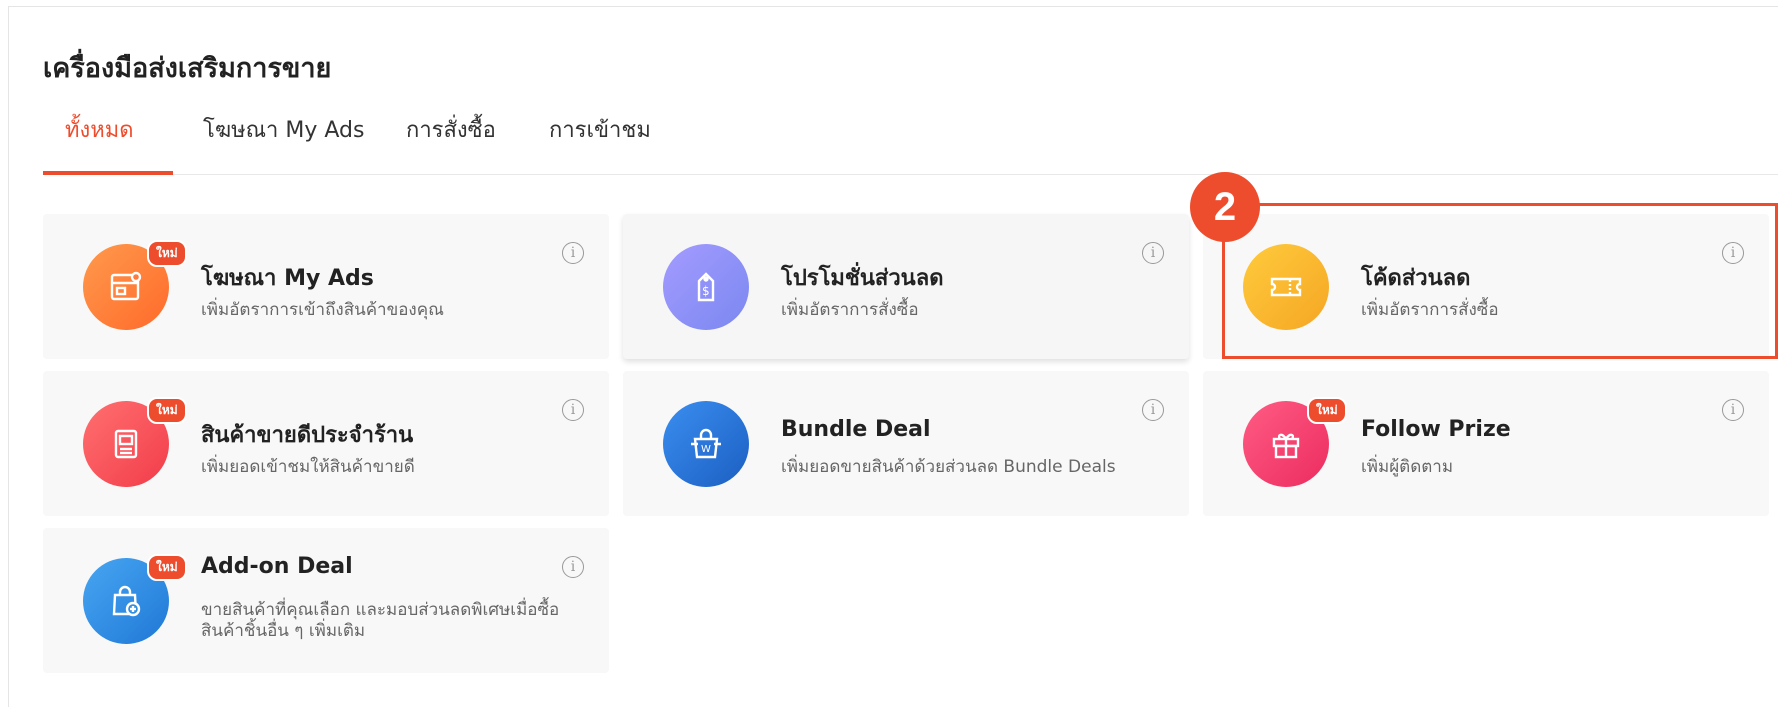 The height and width of the screenshot is (707, 1778). What do you see at coordinates (187, 68) in the screenshot?
I see `page-title: เครื่องมือส่งเสริมการขาย` at bounding box center [187, 68].